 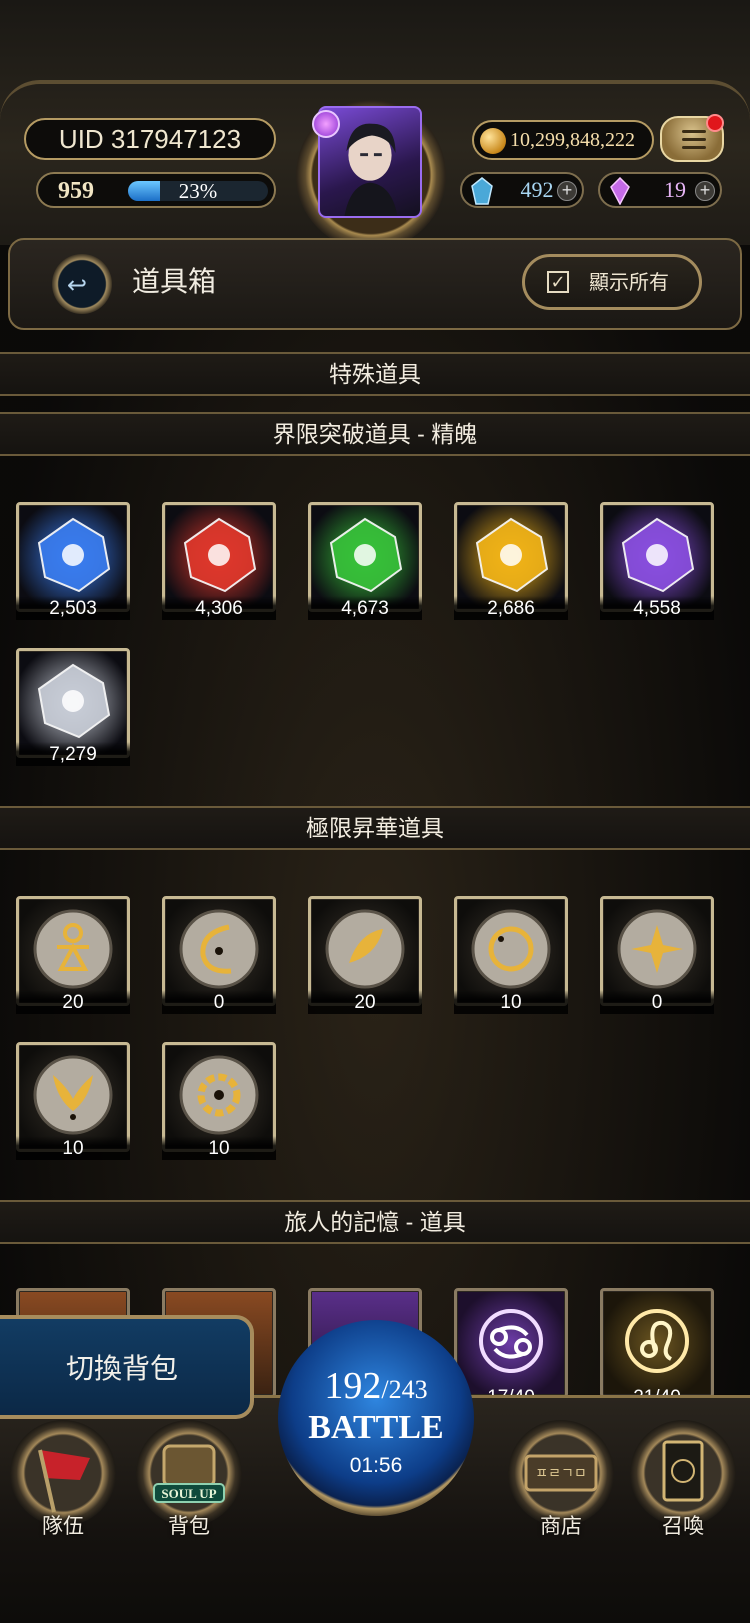 I want to click on checkbox-checked-icon: ✓, so click(x=558, y=282).